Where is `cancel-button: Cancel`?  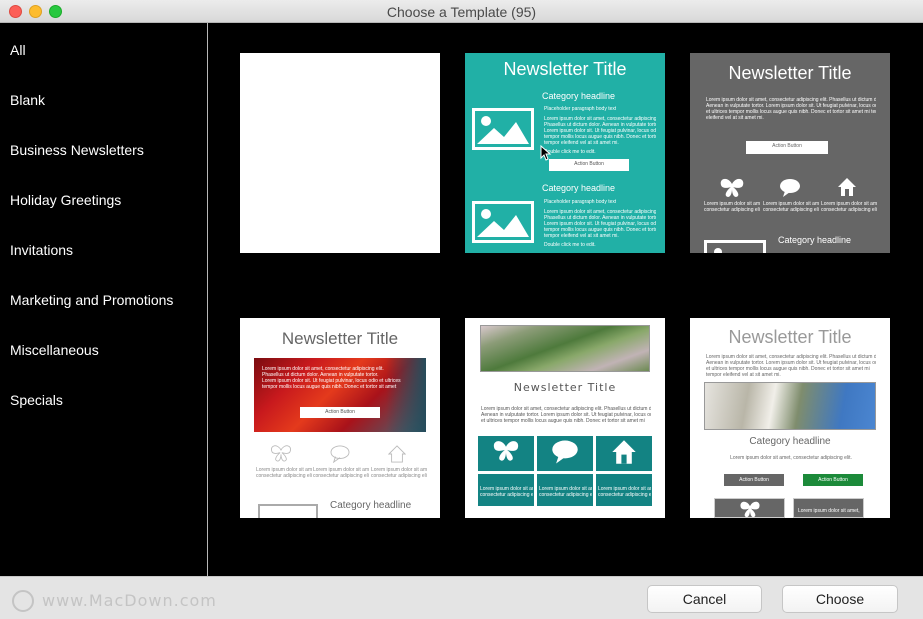 cancel-button: Cancel is located at coordinates (704, 599).